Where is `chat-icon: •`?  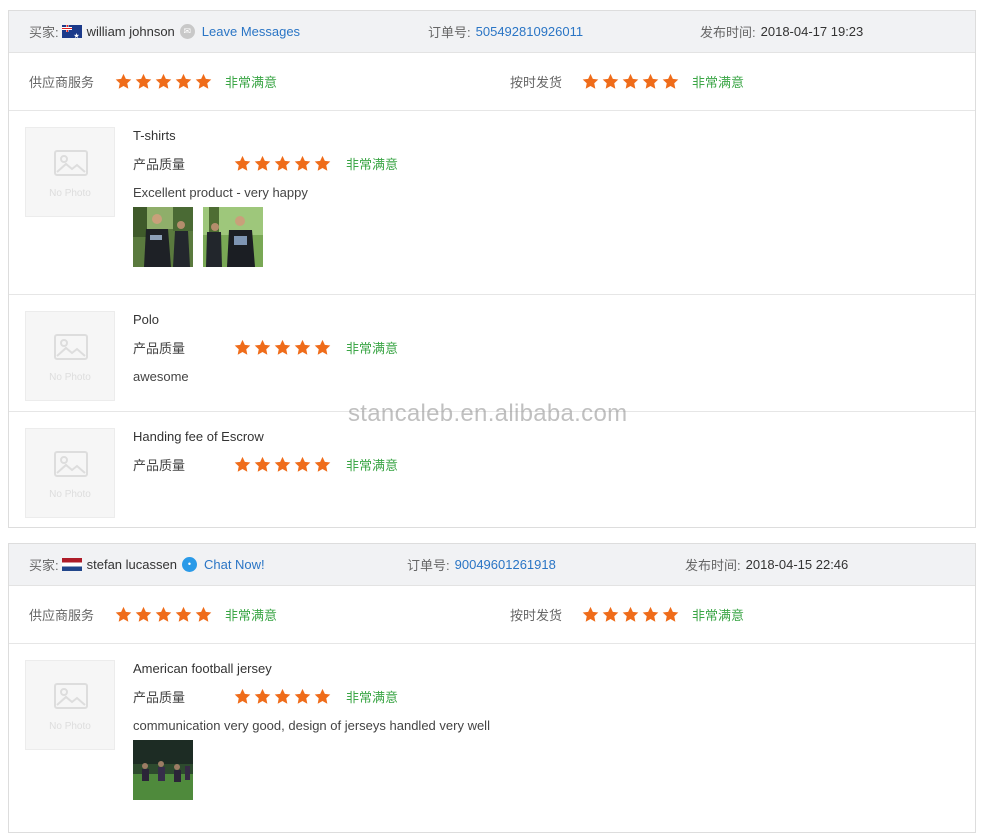
chat-icon: • is located at coordinates (189, 564).